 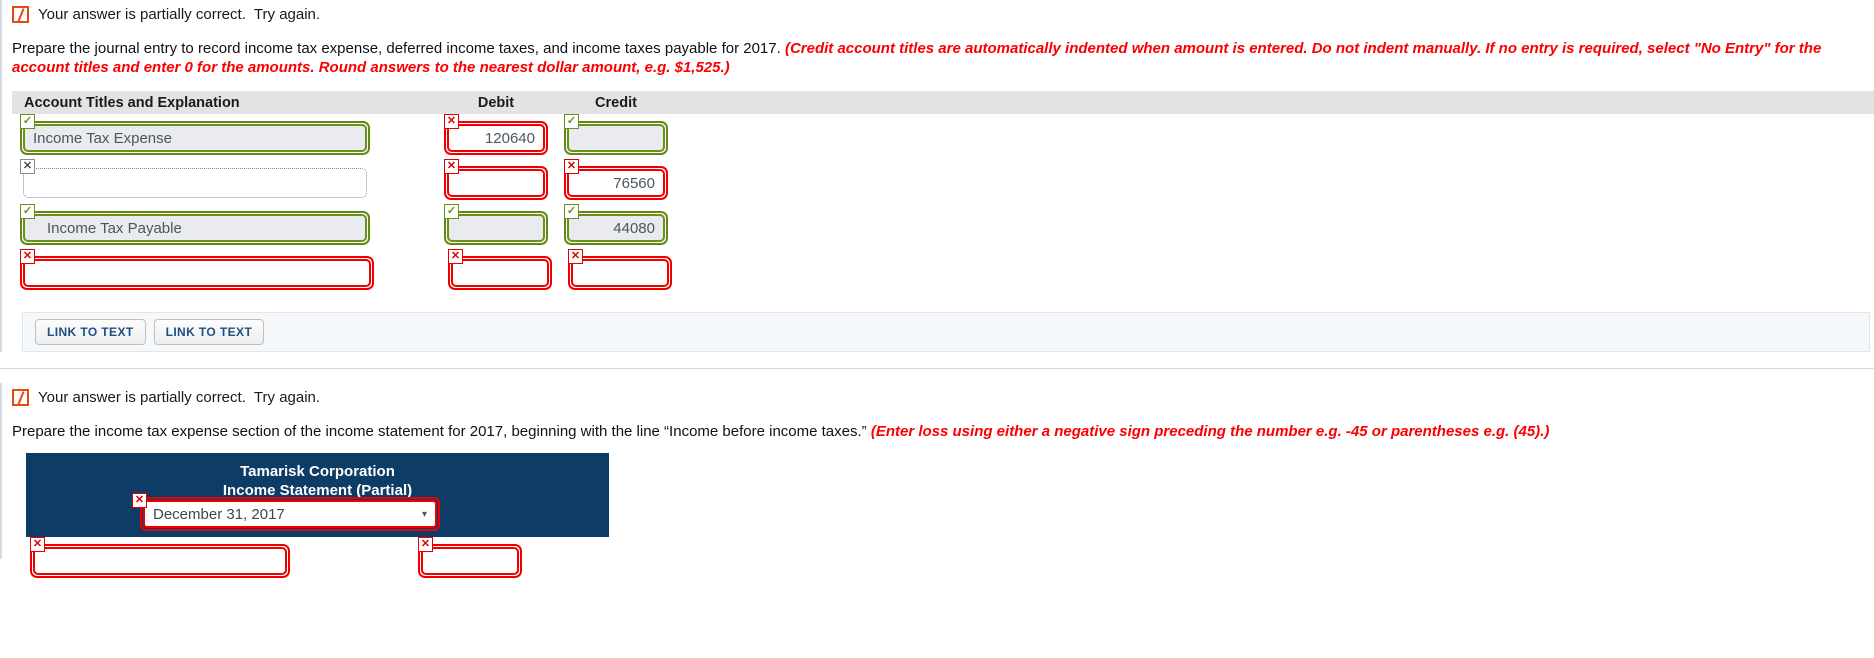 What do you see at coordinates (209, 332) in the screenshot?
I see `link-to-text-button-2: LINK TO TEXT` at bounding box center [209, 332].